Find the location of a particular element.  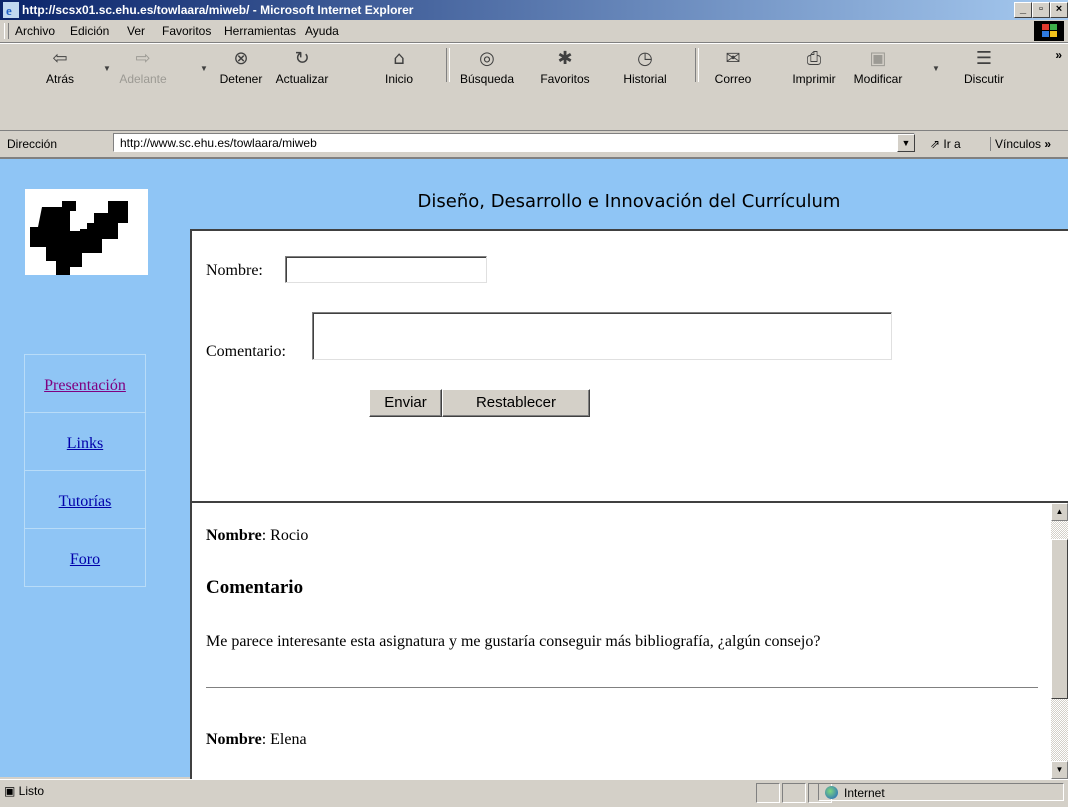

comments-scrollbar: ▲ ▼ is located at coordinates (1059, 641).